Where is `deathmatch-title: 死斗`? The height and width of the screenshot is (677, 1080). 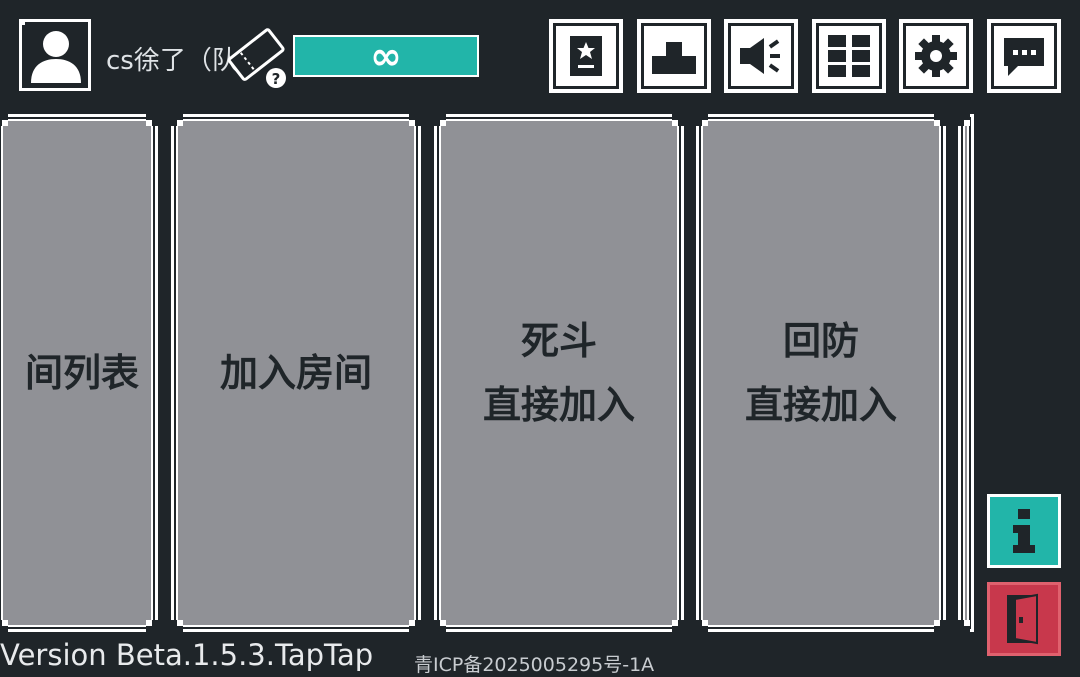
deathmatch-title: 死斗 is located at coordinates (558, 341).